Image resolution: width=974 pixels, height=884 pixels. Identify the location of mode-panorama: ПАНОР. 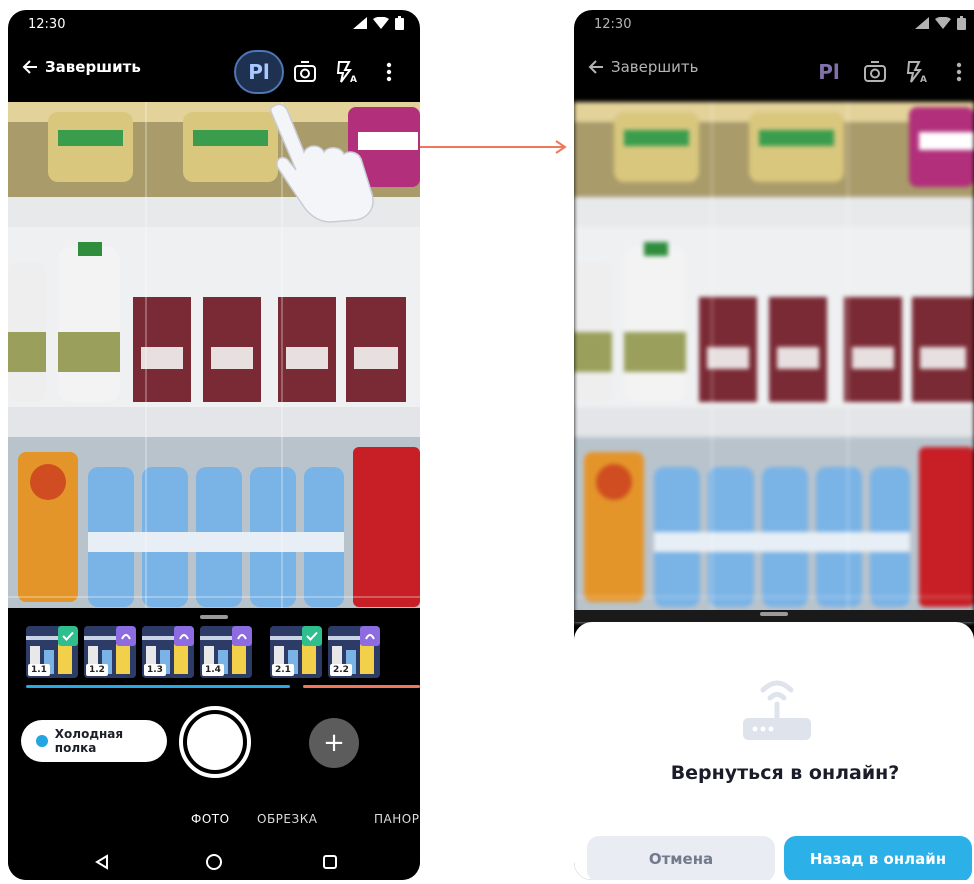
(396, 819).